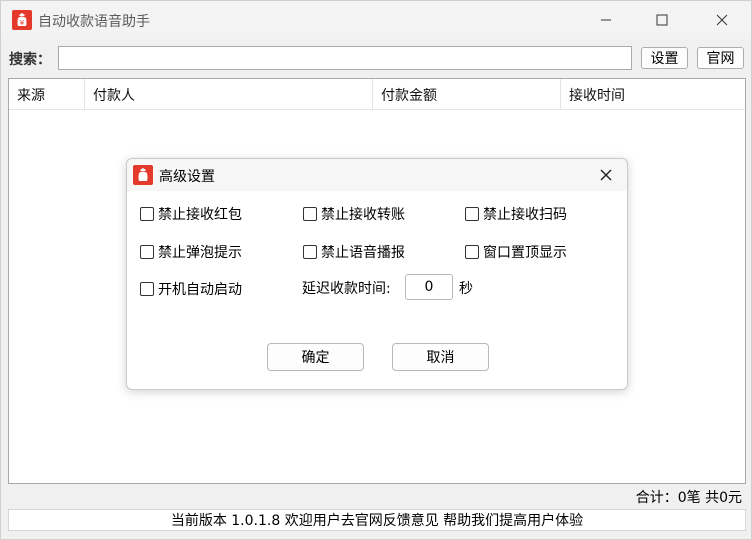 The width and height of the screenshot is (752, 540). I want to click on column-header-source: 来源, so click(47, 94).